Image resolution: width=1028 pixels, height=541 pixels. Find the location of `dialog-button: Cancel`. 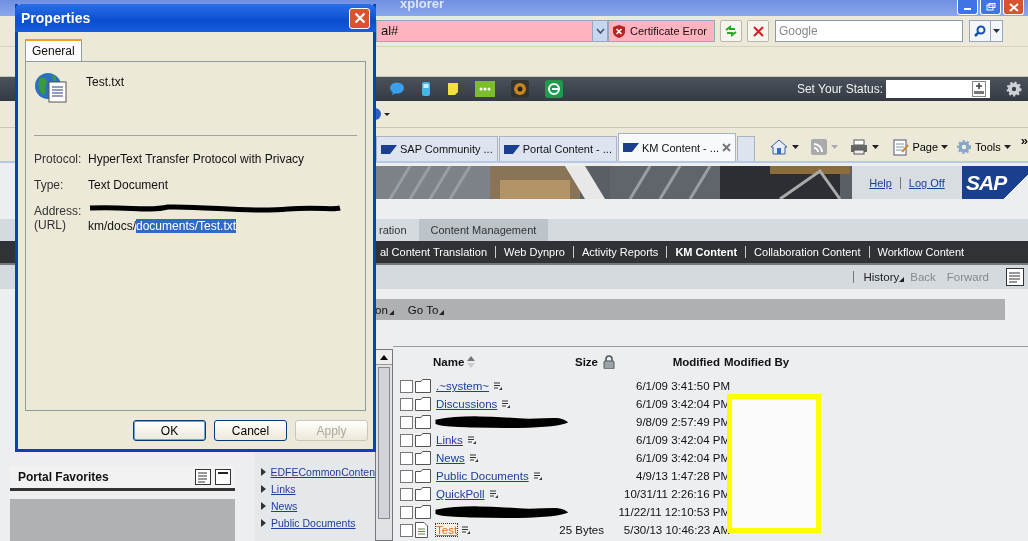

dialog-button: Cancel is located at coordinates (250, 430).